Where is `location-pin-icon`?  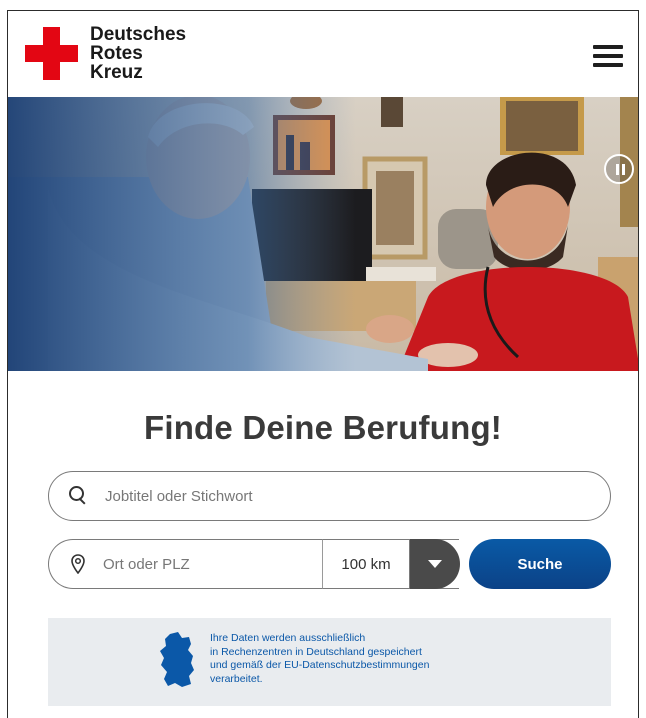 location-pin-icon is located at coordinates (78, 564).